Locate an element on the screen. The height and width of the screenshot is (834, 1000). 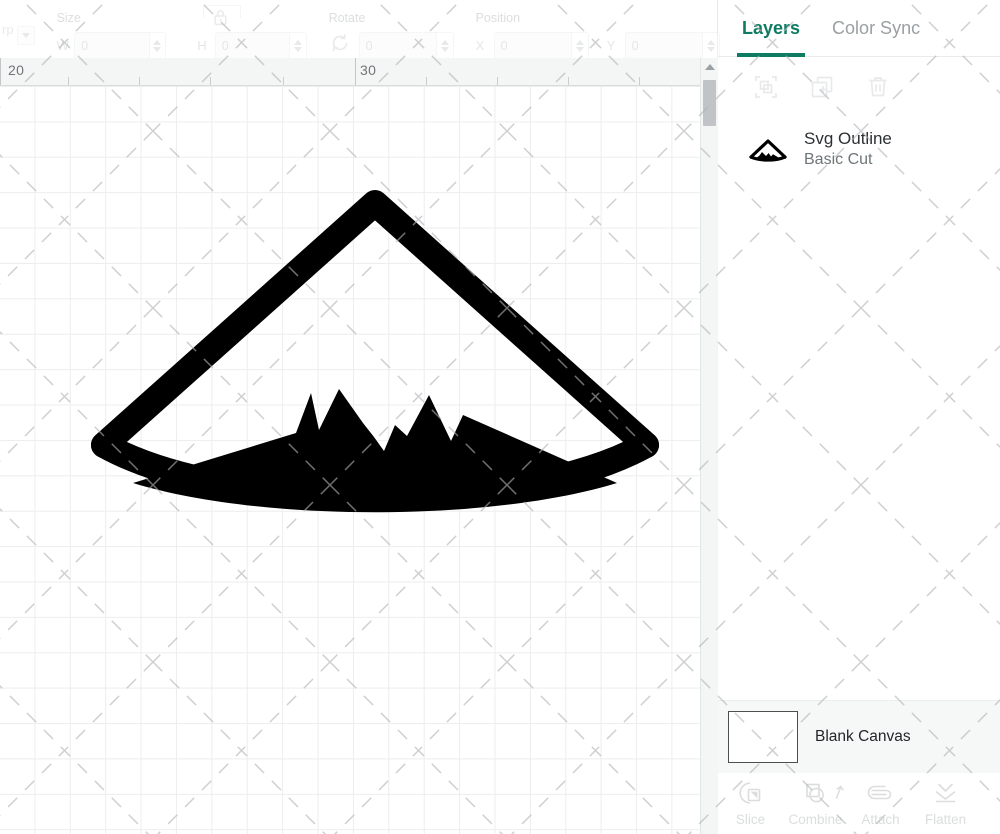
toolbar-group-size: Size W H is located at coordinates (181, 30).